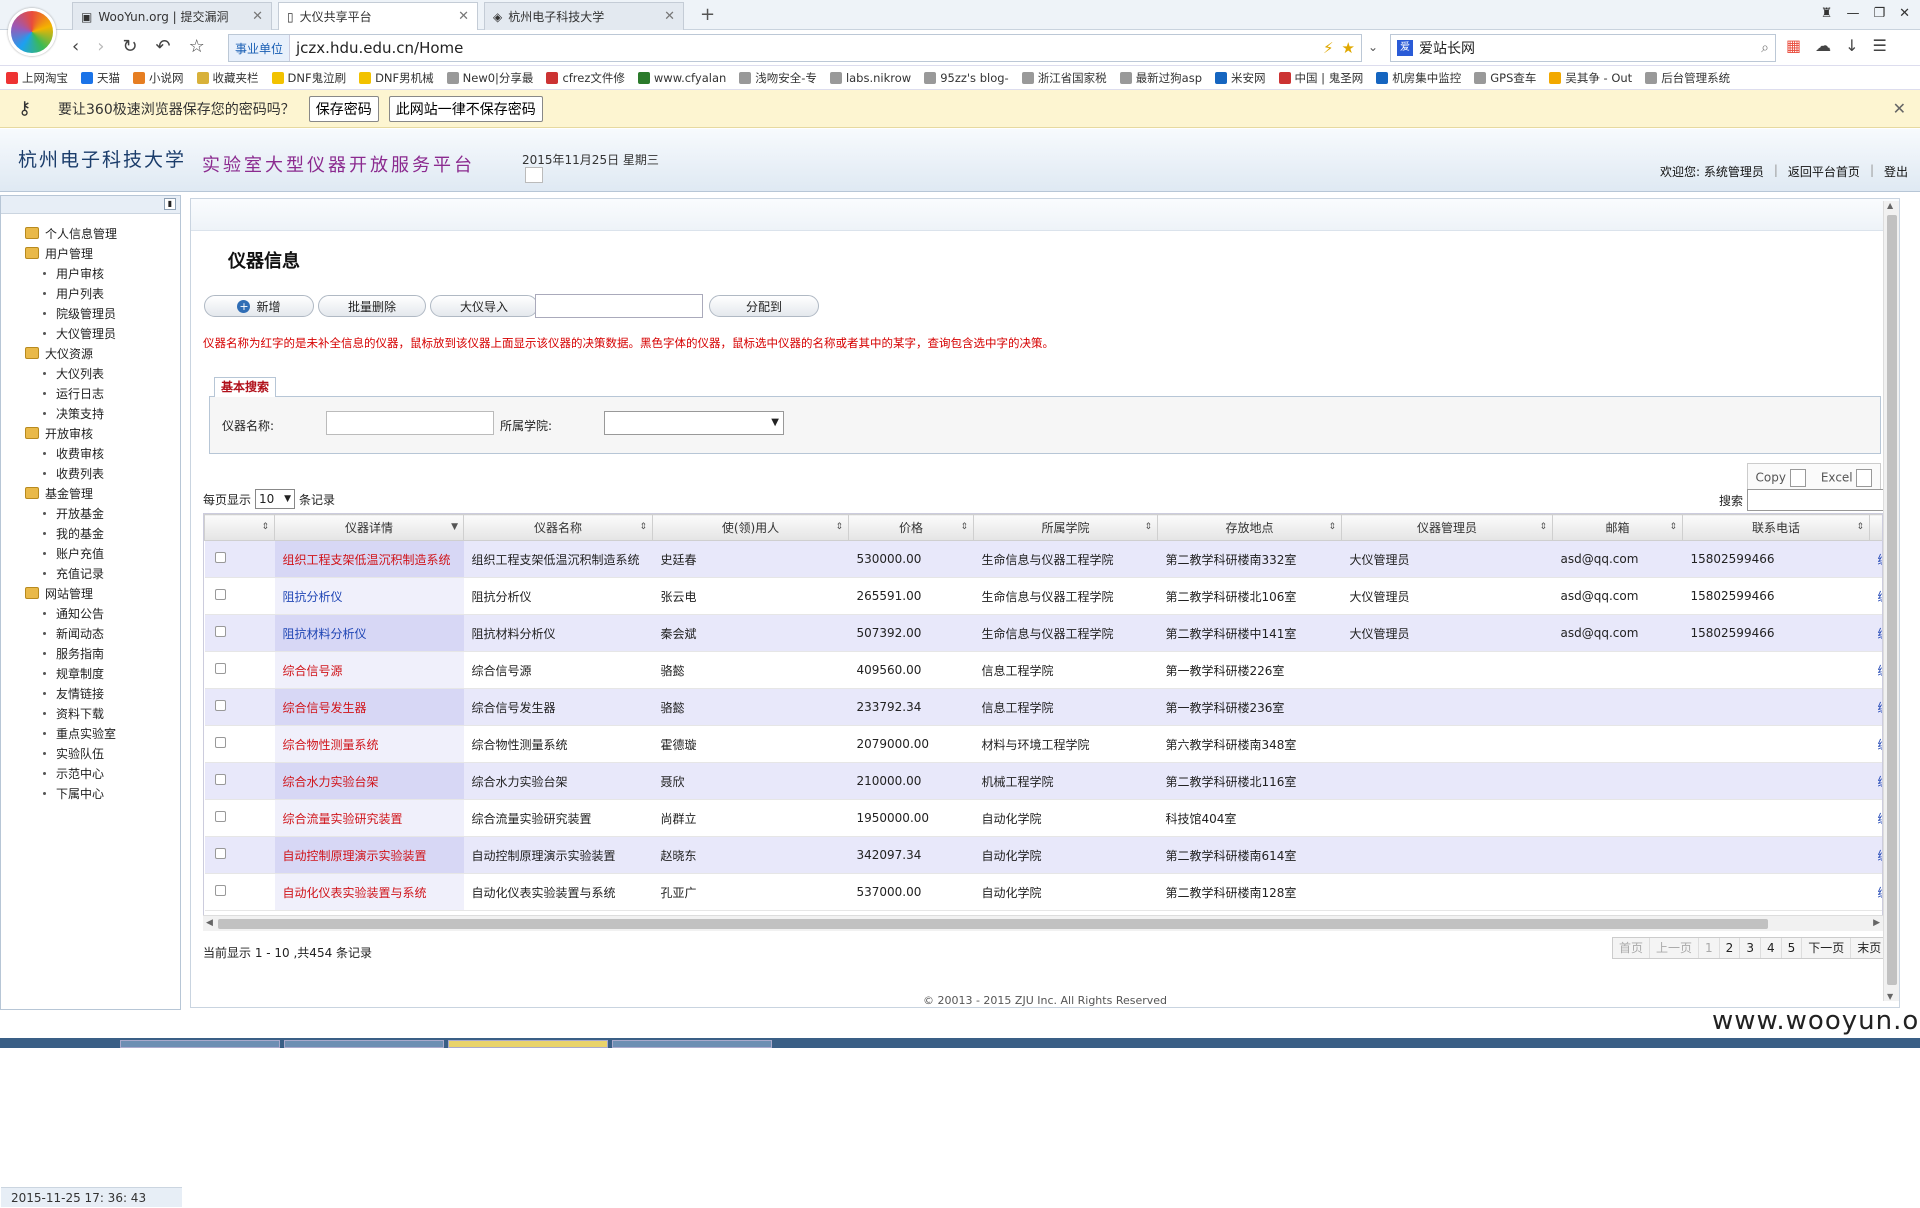 This screenshot has width=1920, height=1208. Describe the element at coordinates (102, 473) in the screenshot. I see `sidebar-item: 收费列表` at that location.